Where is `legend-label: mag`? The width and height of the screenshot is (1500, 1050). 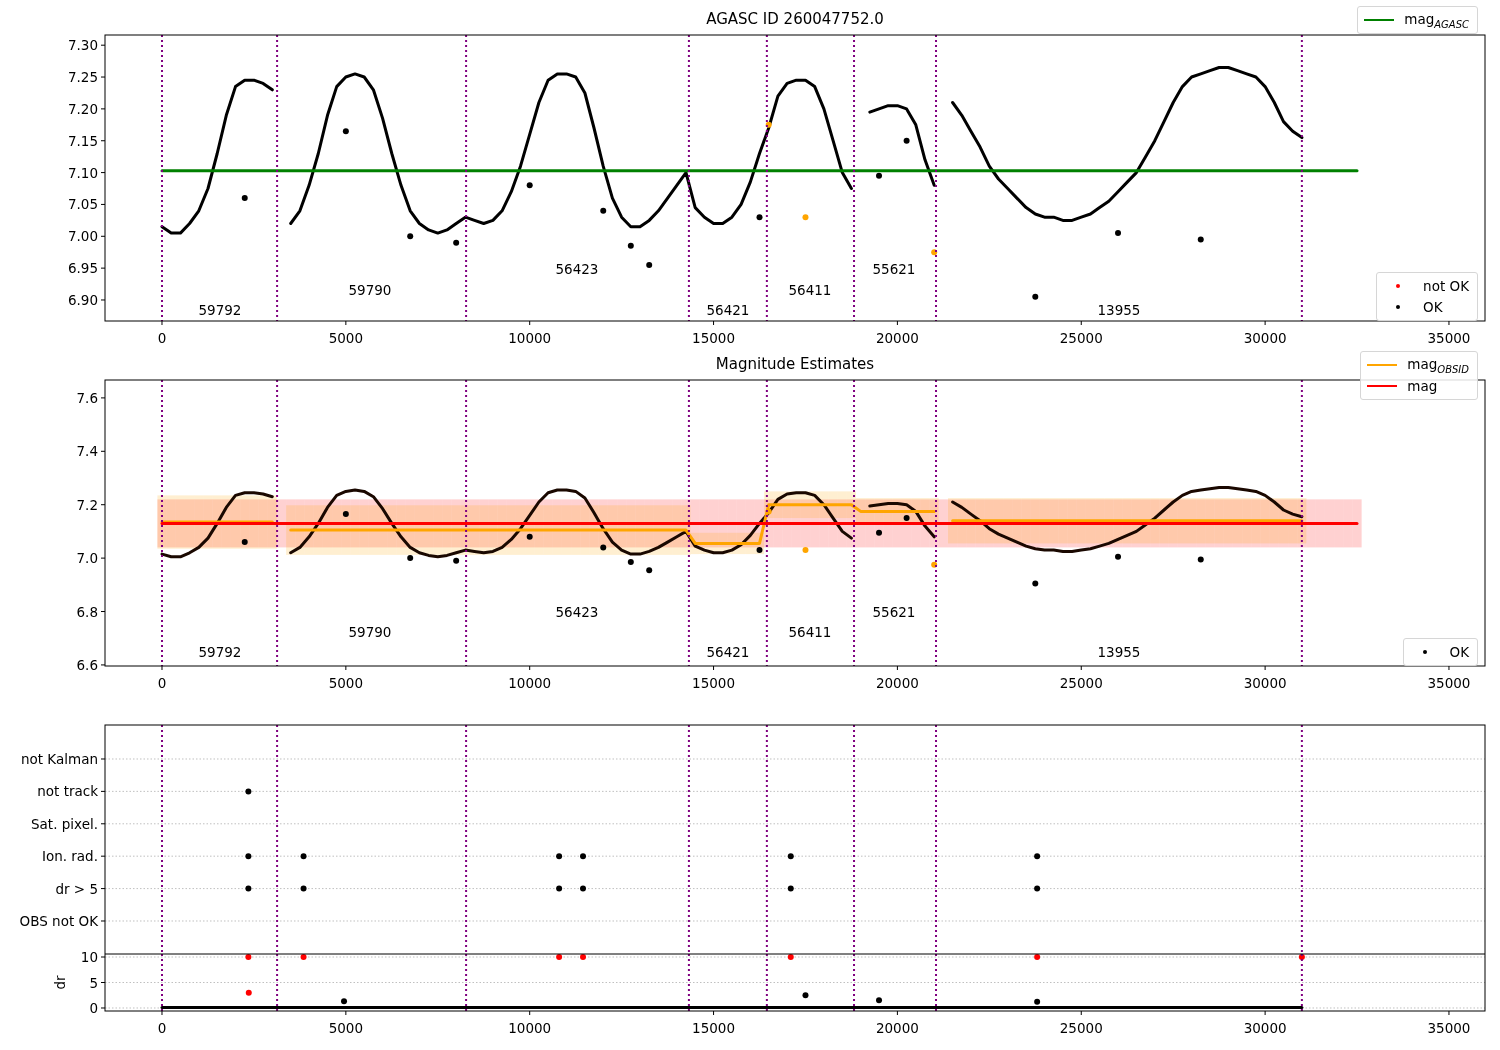
legend-label: mag is located at coordinates (1422, 386).